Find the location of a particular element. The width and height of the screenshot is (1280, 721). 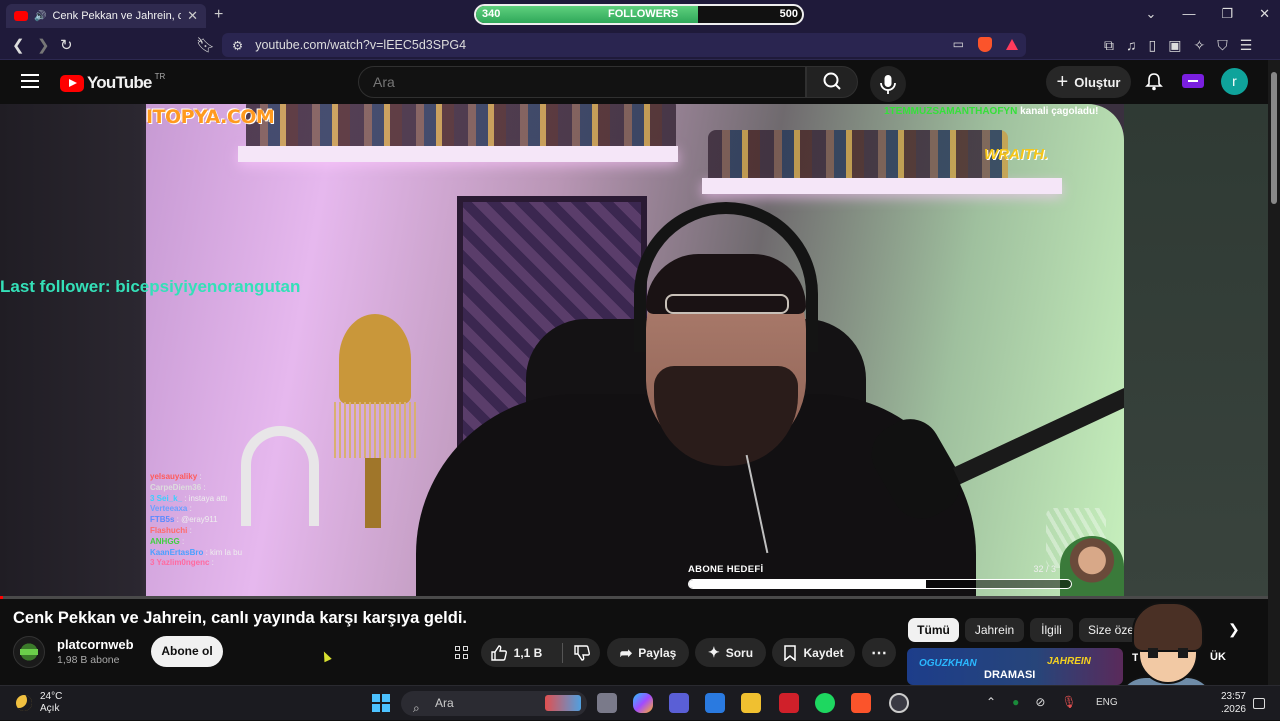

bell-icon is located at coordinates (1154, 82).